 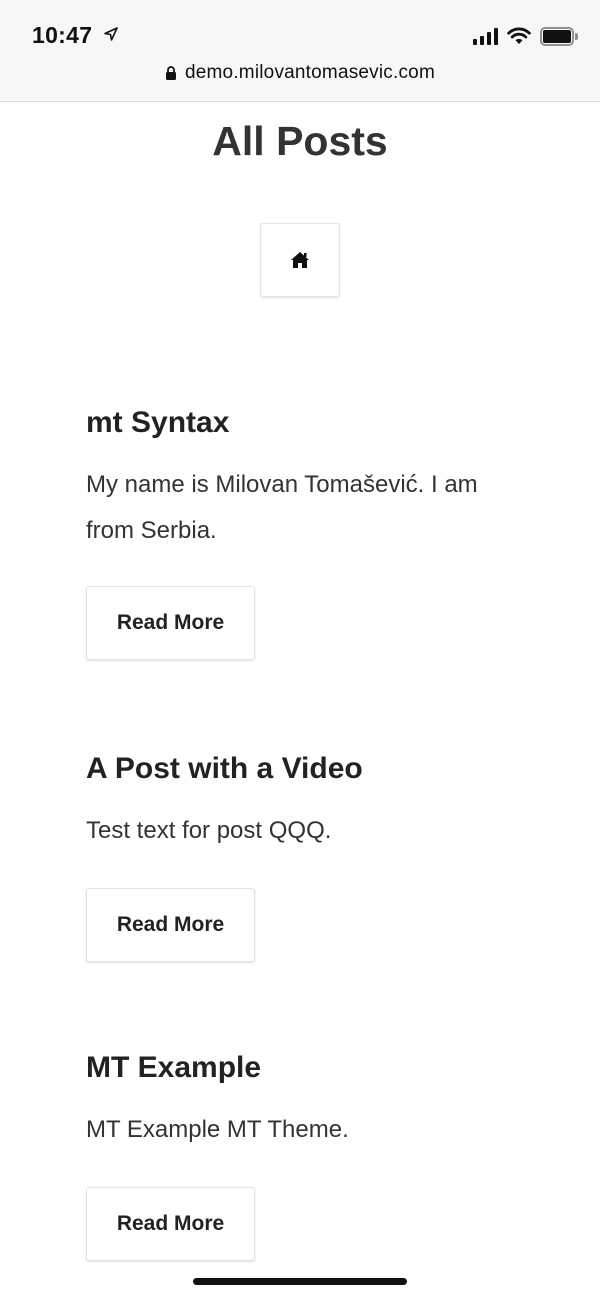 I want to click on post-title: MT Example, so click(x=306, y=1068).